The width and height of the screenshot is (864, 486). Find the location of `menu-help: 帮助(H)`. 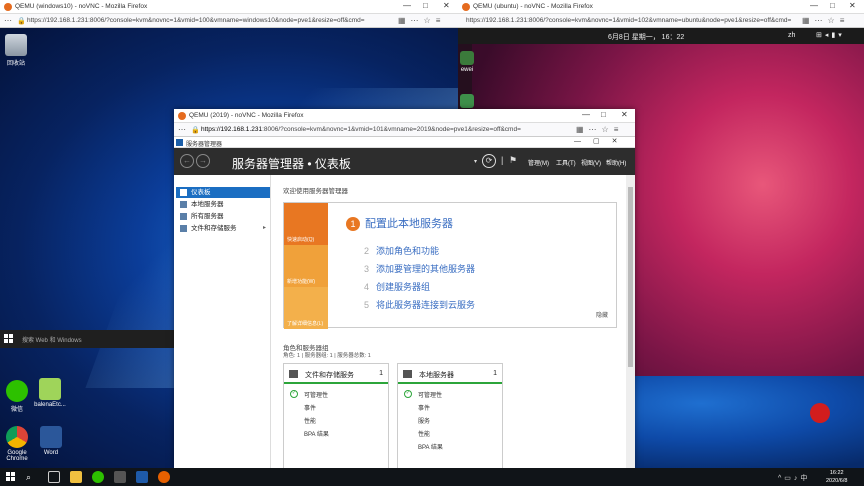

menu-help: 帮助(H) is located at coordinates (616, 162).